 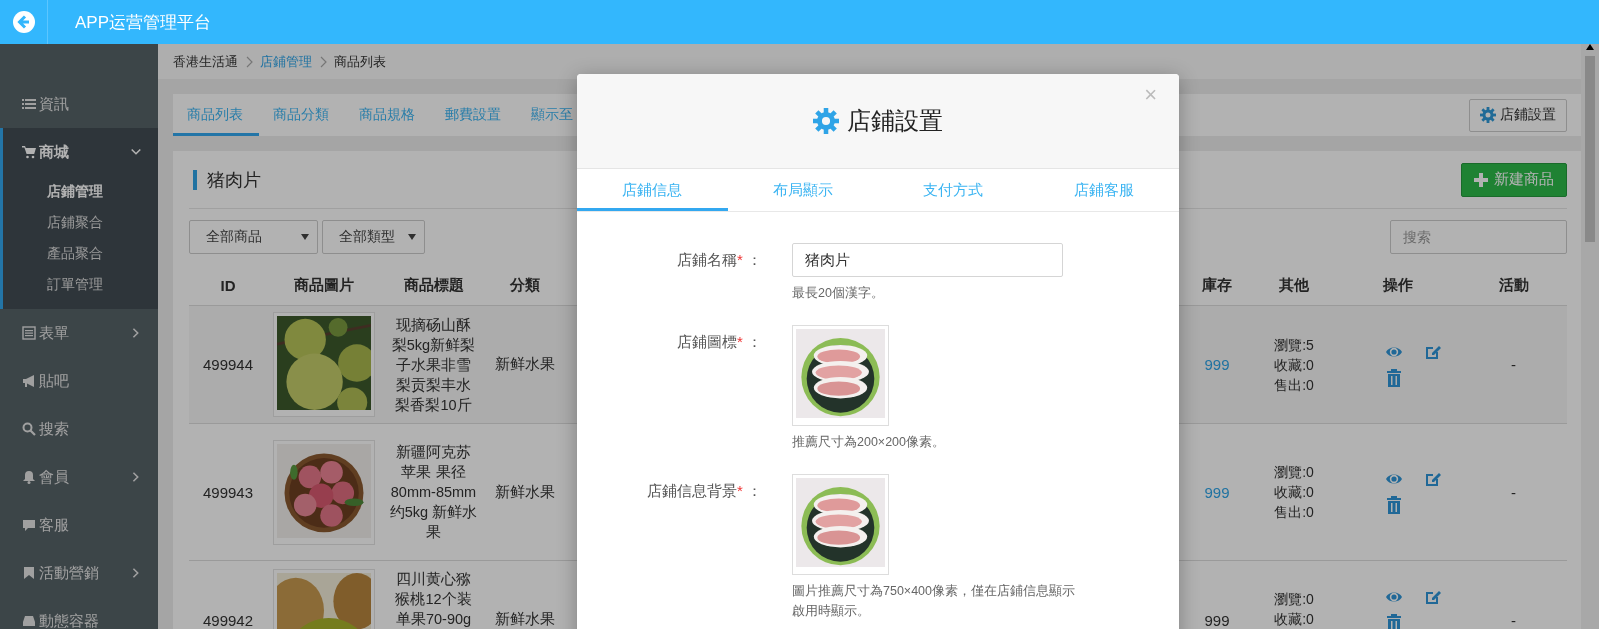 I want to click on column-header: 其他, so click(x=1294, y=285).